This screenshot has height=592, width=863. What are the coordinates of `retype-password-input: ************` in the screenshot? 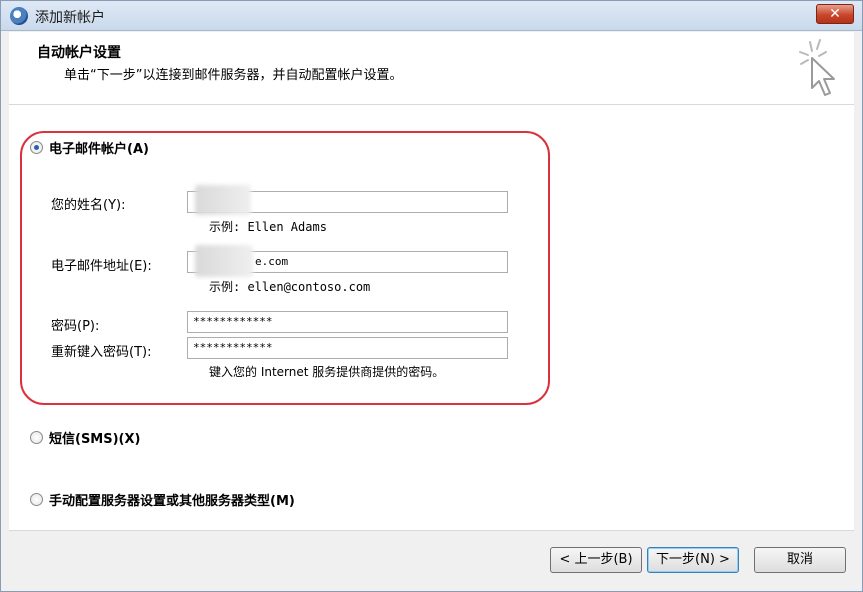 It's located at (347, 348).